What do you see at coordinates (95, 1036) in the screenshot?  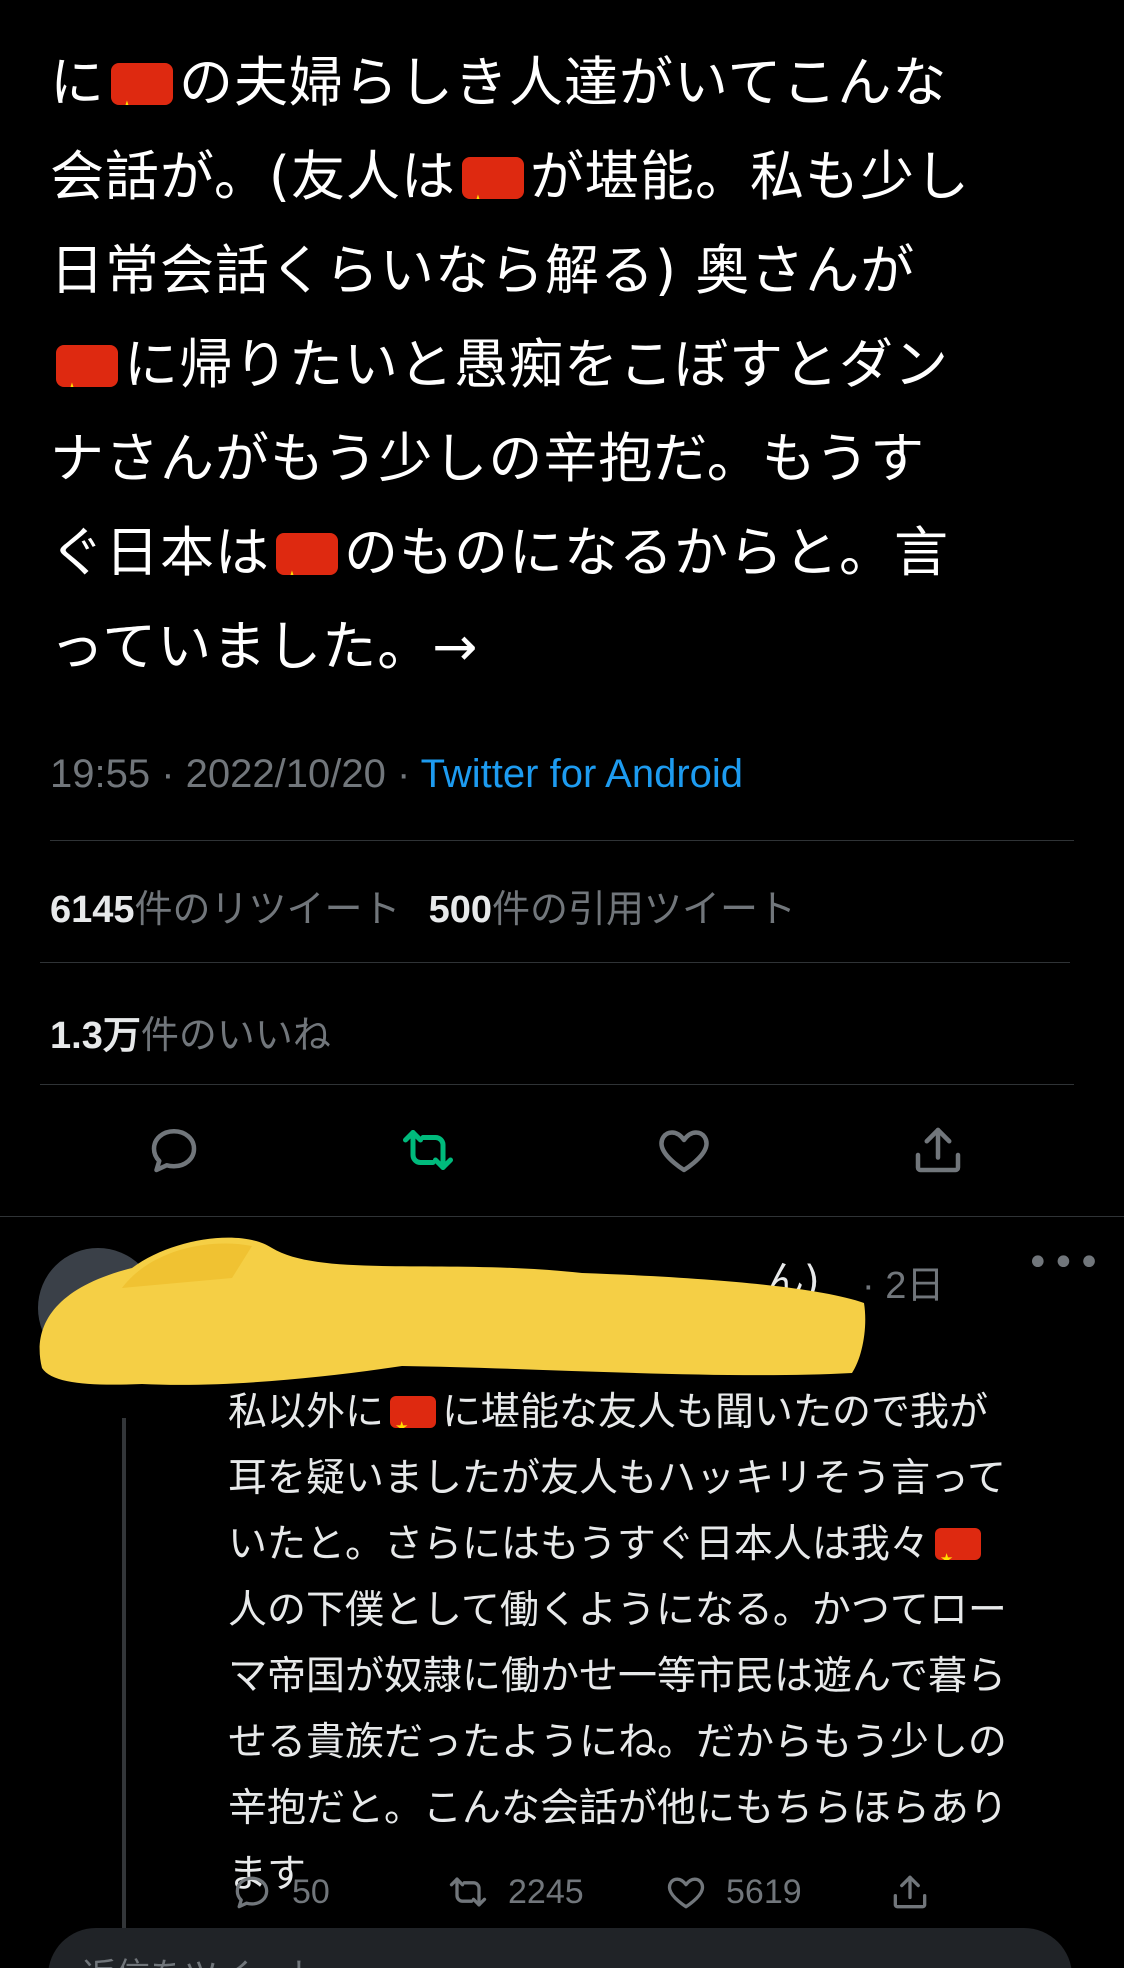 I see `likes-count: 1.3万` at bounding box center [95, 1036].